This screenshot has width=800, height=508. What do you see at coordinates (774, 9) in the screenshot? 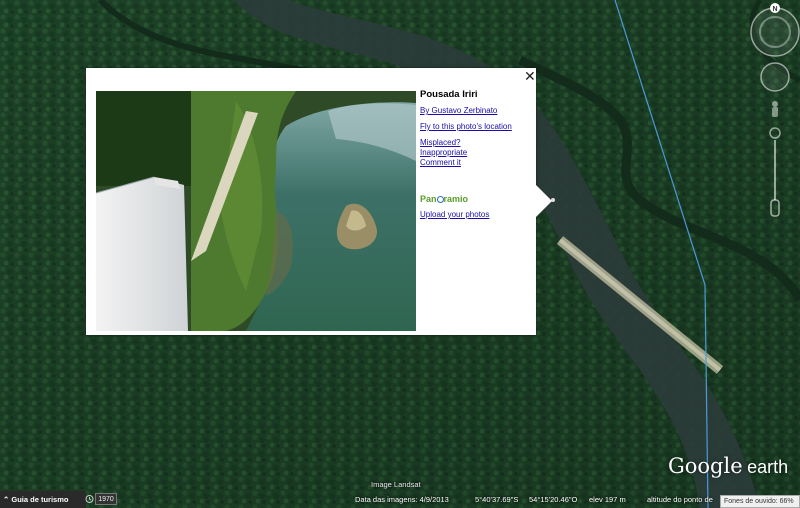
I see `north-label: N` at bounding box center [774, 9].